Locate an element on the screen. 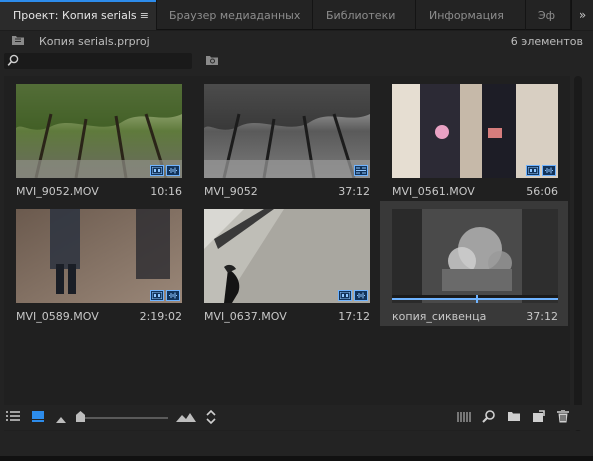 This screenshot has width=593, height=461. tab-media-browser-label: Браузер медиаданных is located at coordinates (235, 15).